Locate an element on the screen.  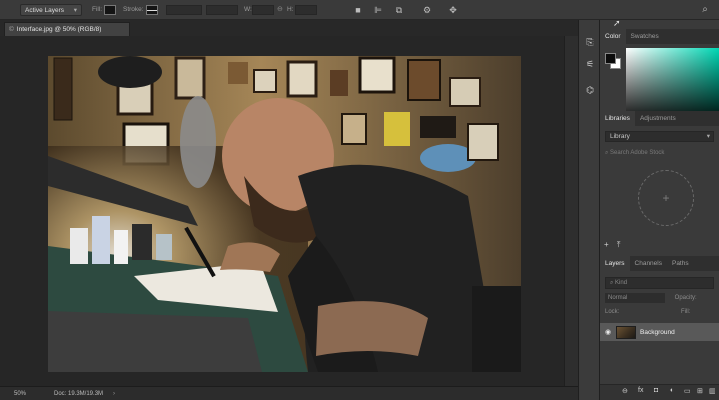
tab-swatches: Swatches is located at coordinates (645, 36).